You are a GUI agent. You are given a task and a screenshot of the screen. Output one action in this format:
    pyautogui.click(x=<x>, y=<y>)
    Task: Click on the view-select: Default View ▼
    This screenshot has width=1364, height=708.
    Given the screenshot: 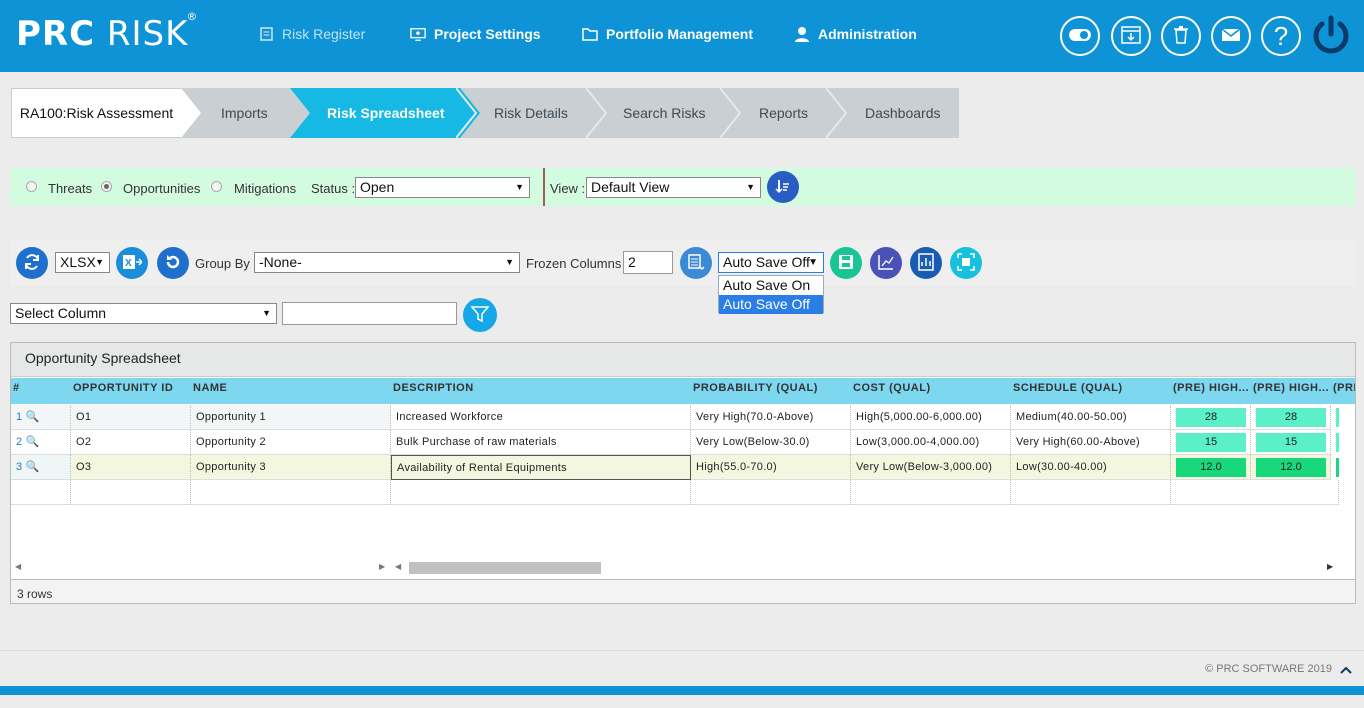 What is the action you would take?
    pyautogui.click(x=673, y=187)
    